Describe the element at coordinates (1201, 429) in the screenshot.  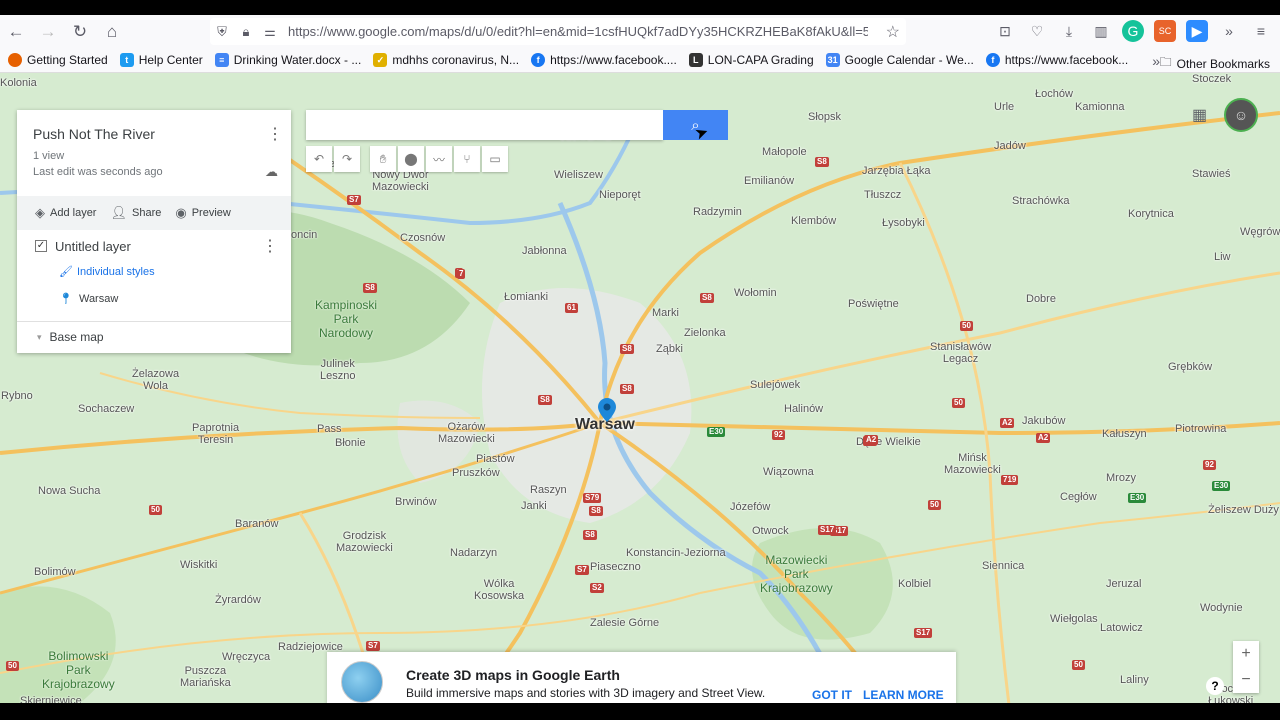
I see `place-label: Piotrowina` at that location.